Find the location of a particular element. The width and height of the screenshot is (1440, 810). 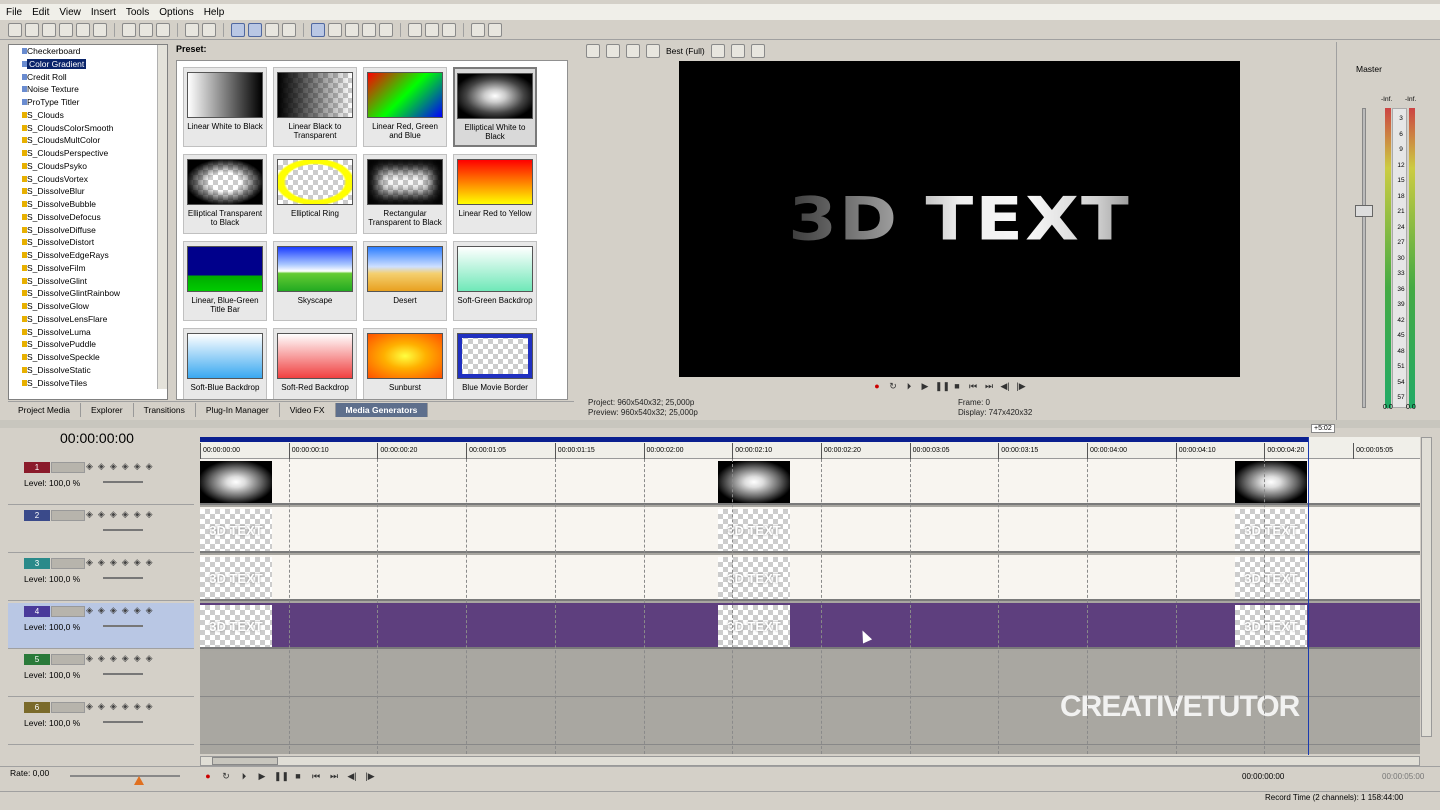

preset-tile: Linear Black to Transparent is located at coordinates (315, 107).